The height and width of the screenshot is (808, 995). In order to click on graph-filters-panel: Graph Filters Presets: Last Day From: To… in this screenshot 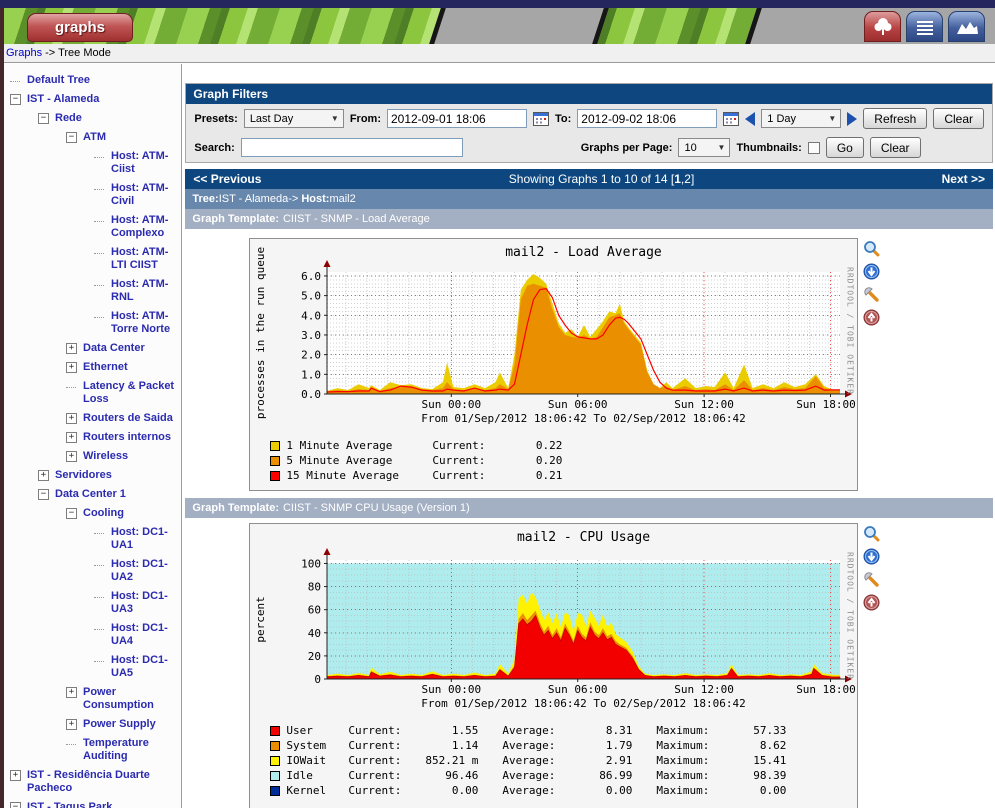, I will do `click(589, 123)`.